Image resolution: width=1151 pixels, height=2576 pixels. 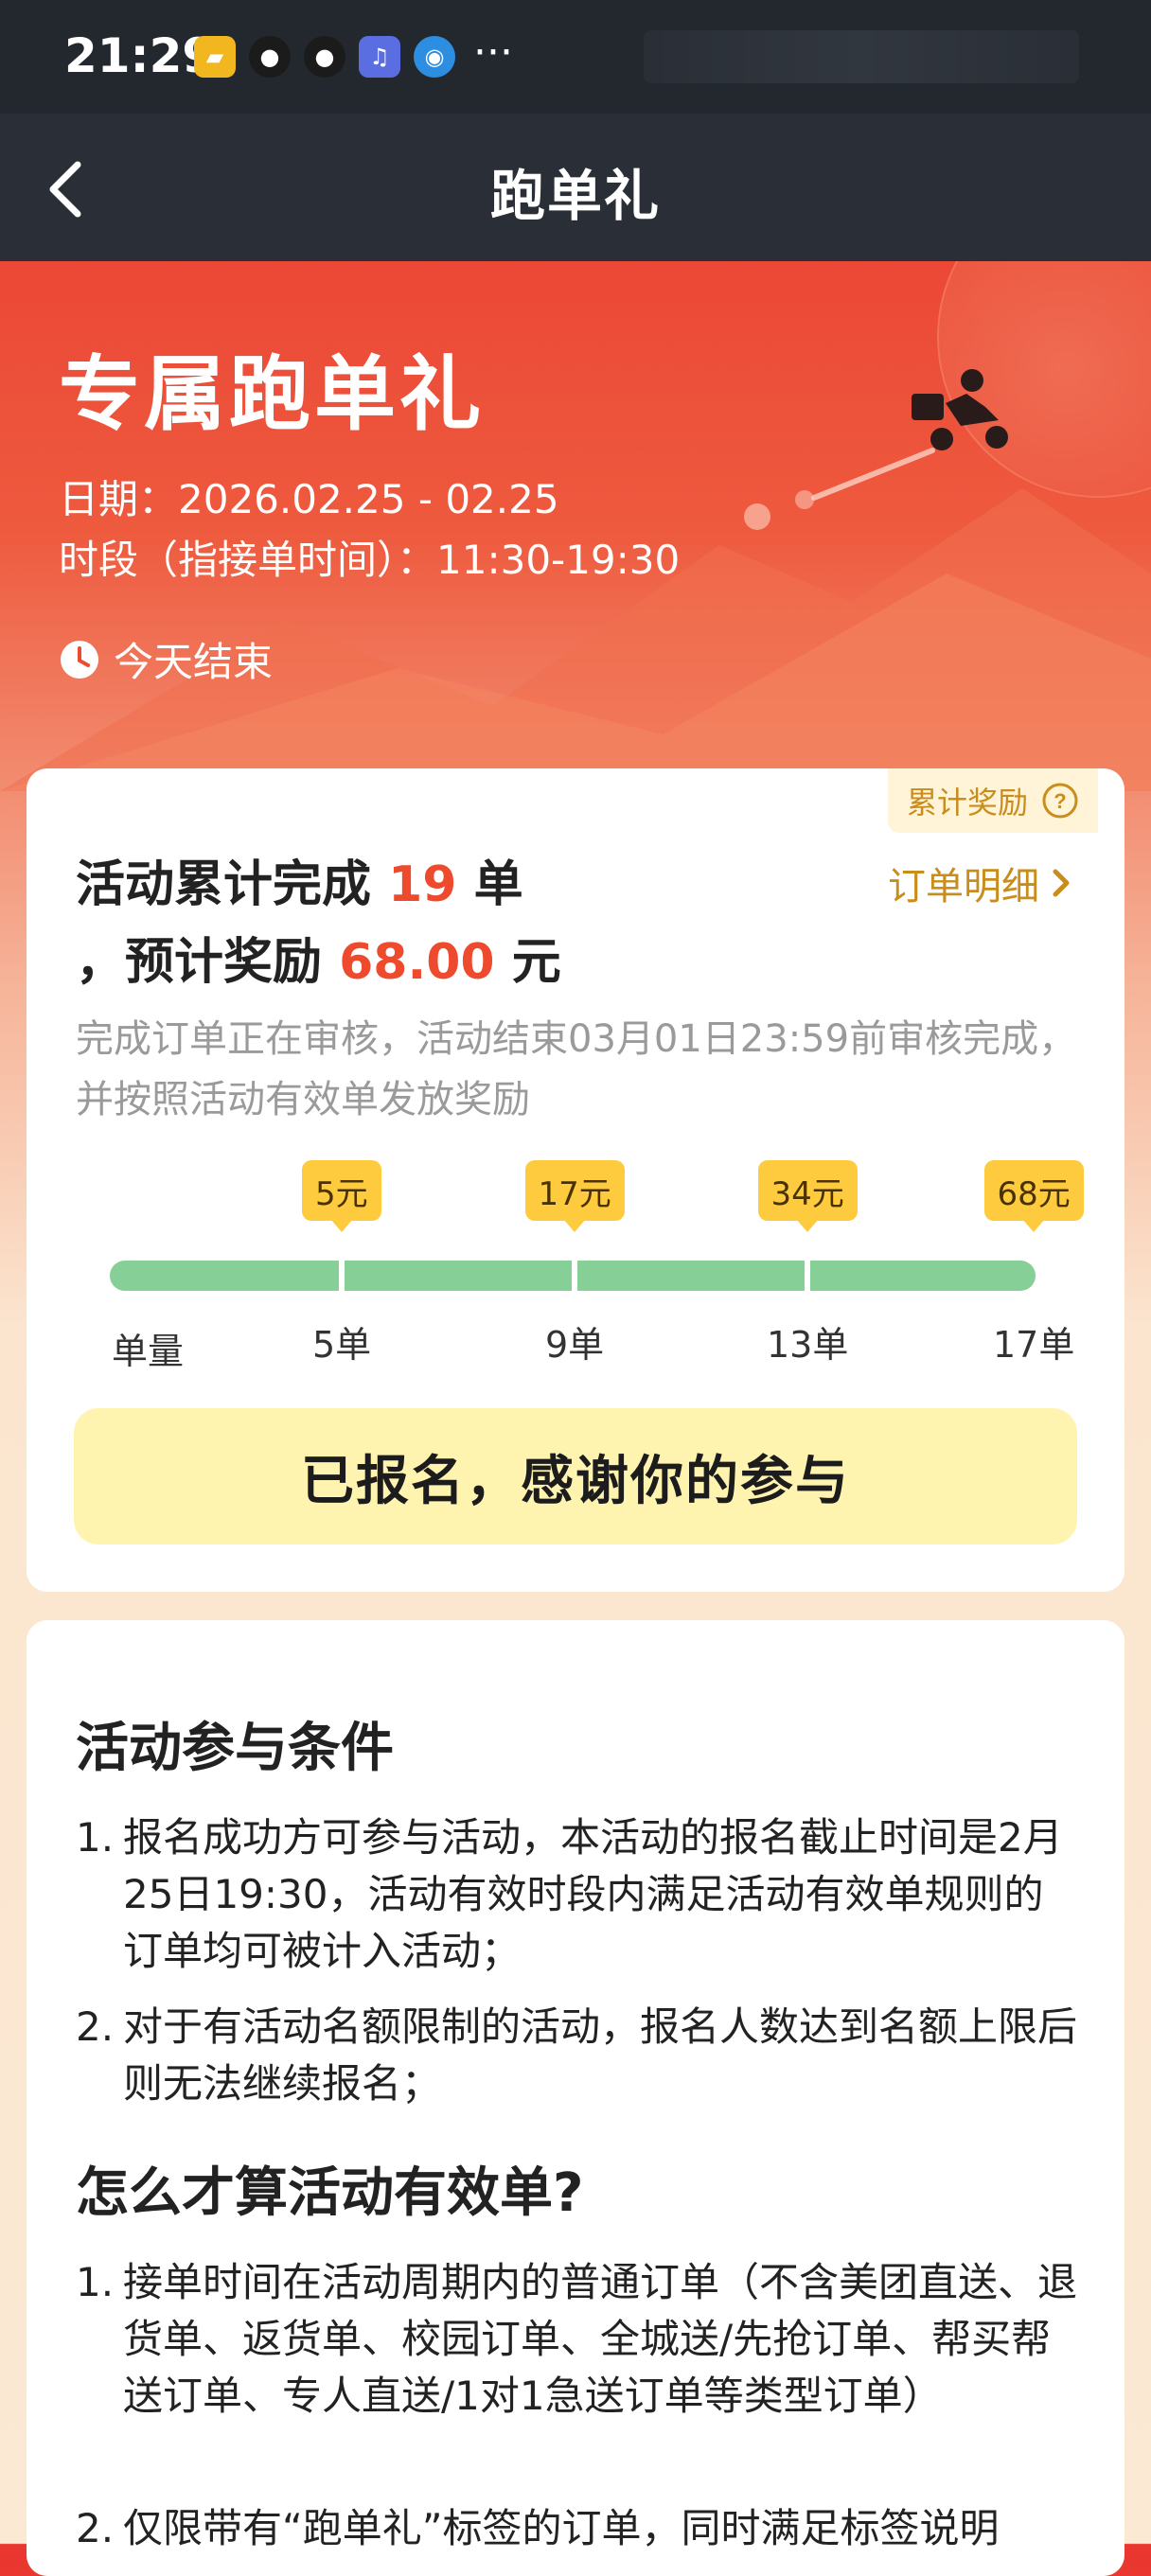 I want to click on progress-start-label: 单量, so click(x=148, y=1351).